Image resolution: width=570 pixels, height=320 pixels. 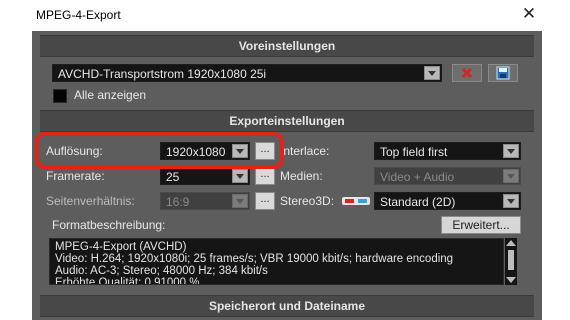 I want to click on framerate-value: 25, so click(x=173, y=177).